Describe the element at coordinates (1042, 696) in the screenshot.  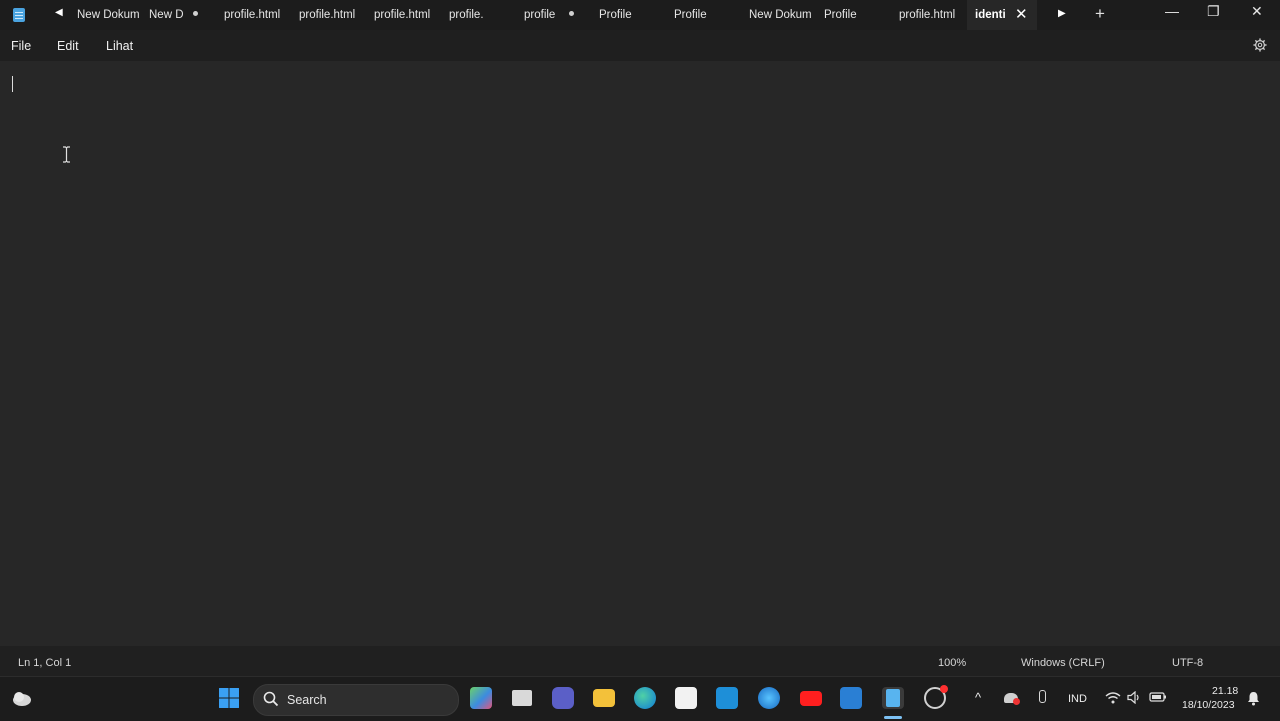
I see `microphone-icon` at that location.